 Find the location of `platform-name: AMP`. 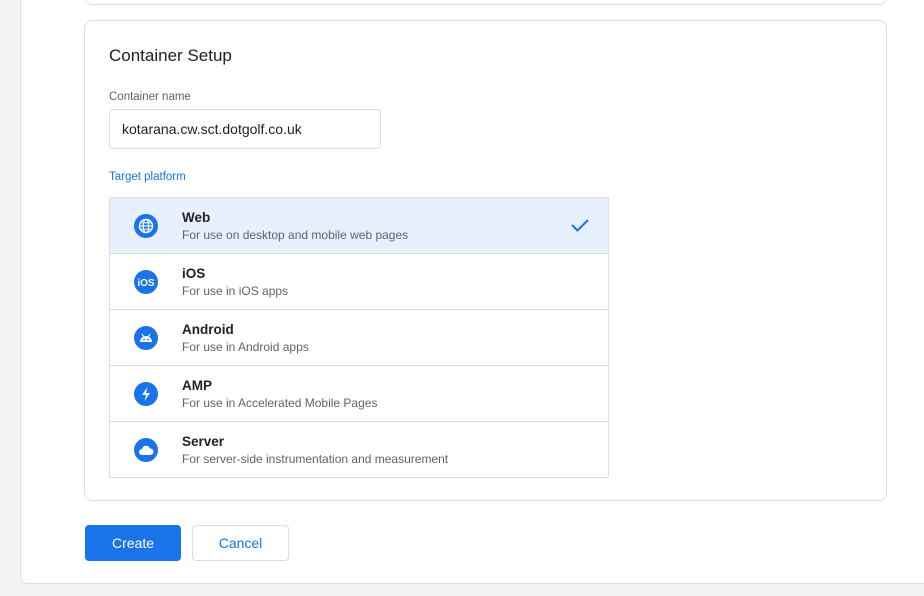

platform-name: AMP is located at coordinates (197, 385).